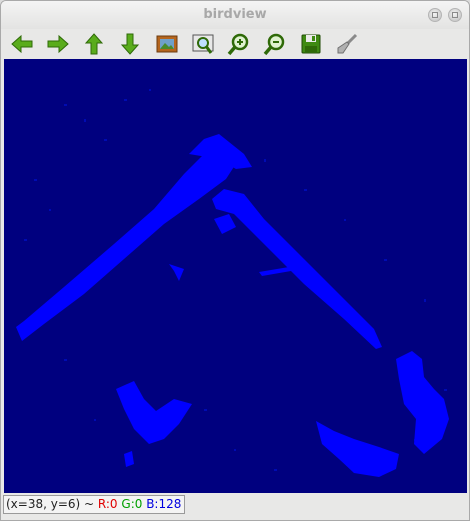 Image resolution: width=470 pixels, height=521 pixels. I want to click on zoom-region-button, so click(203, 44).